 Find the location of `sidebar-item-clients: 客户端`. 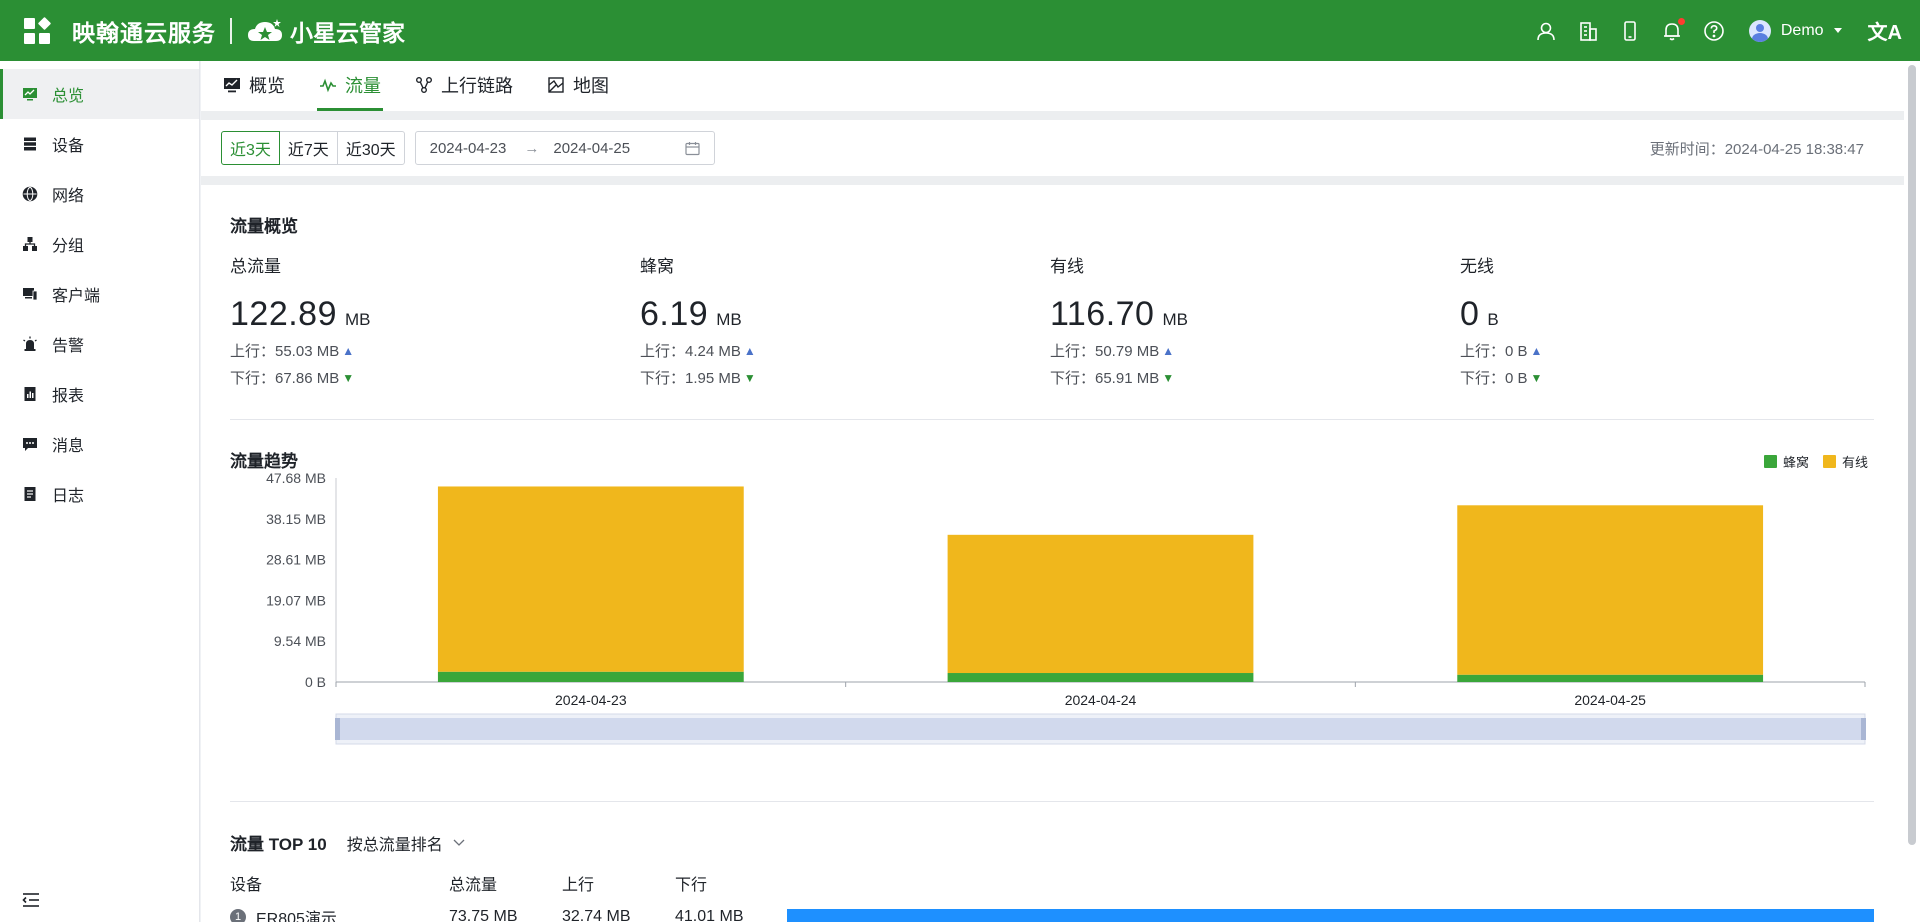

sidebar-item-clients: 客户端 is located at coordinates (99, 294).